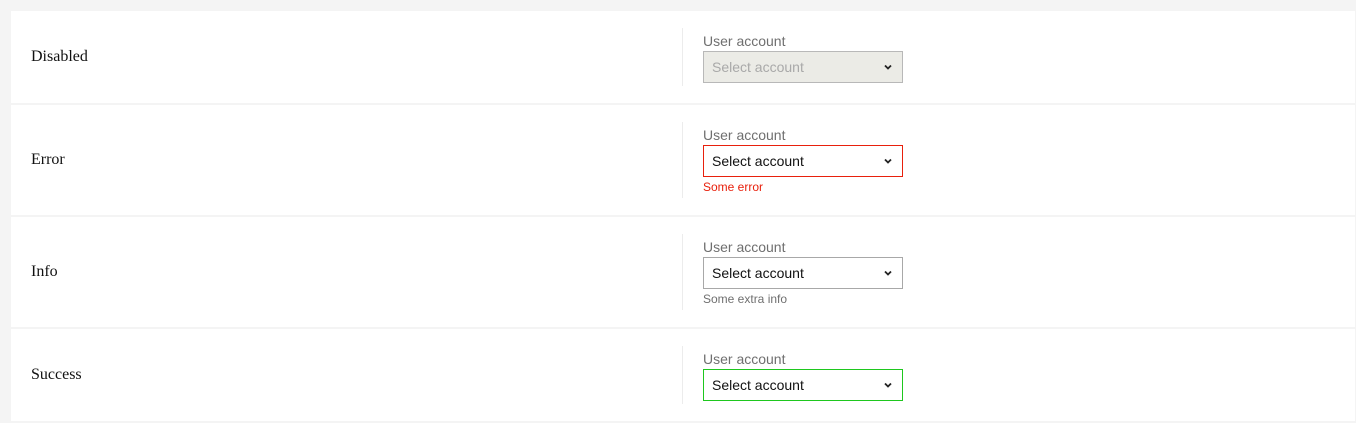 The width and height of the screenshot is (1356, 423). I want to click on row-title: Success, so click(56, 374).